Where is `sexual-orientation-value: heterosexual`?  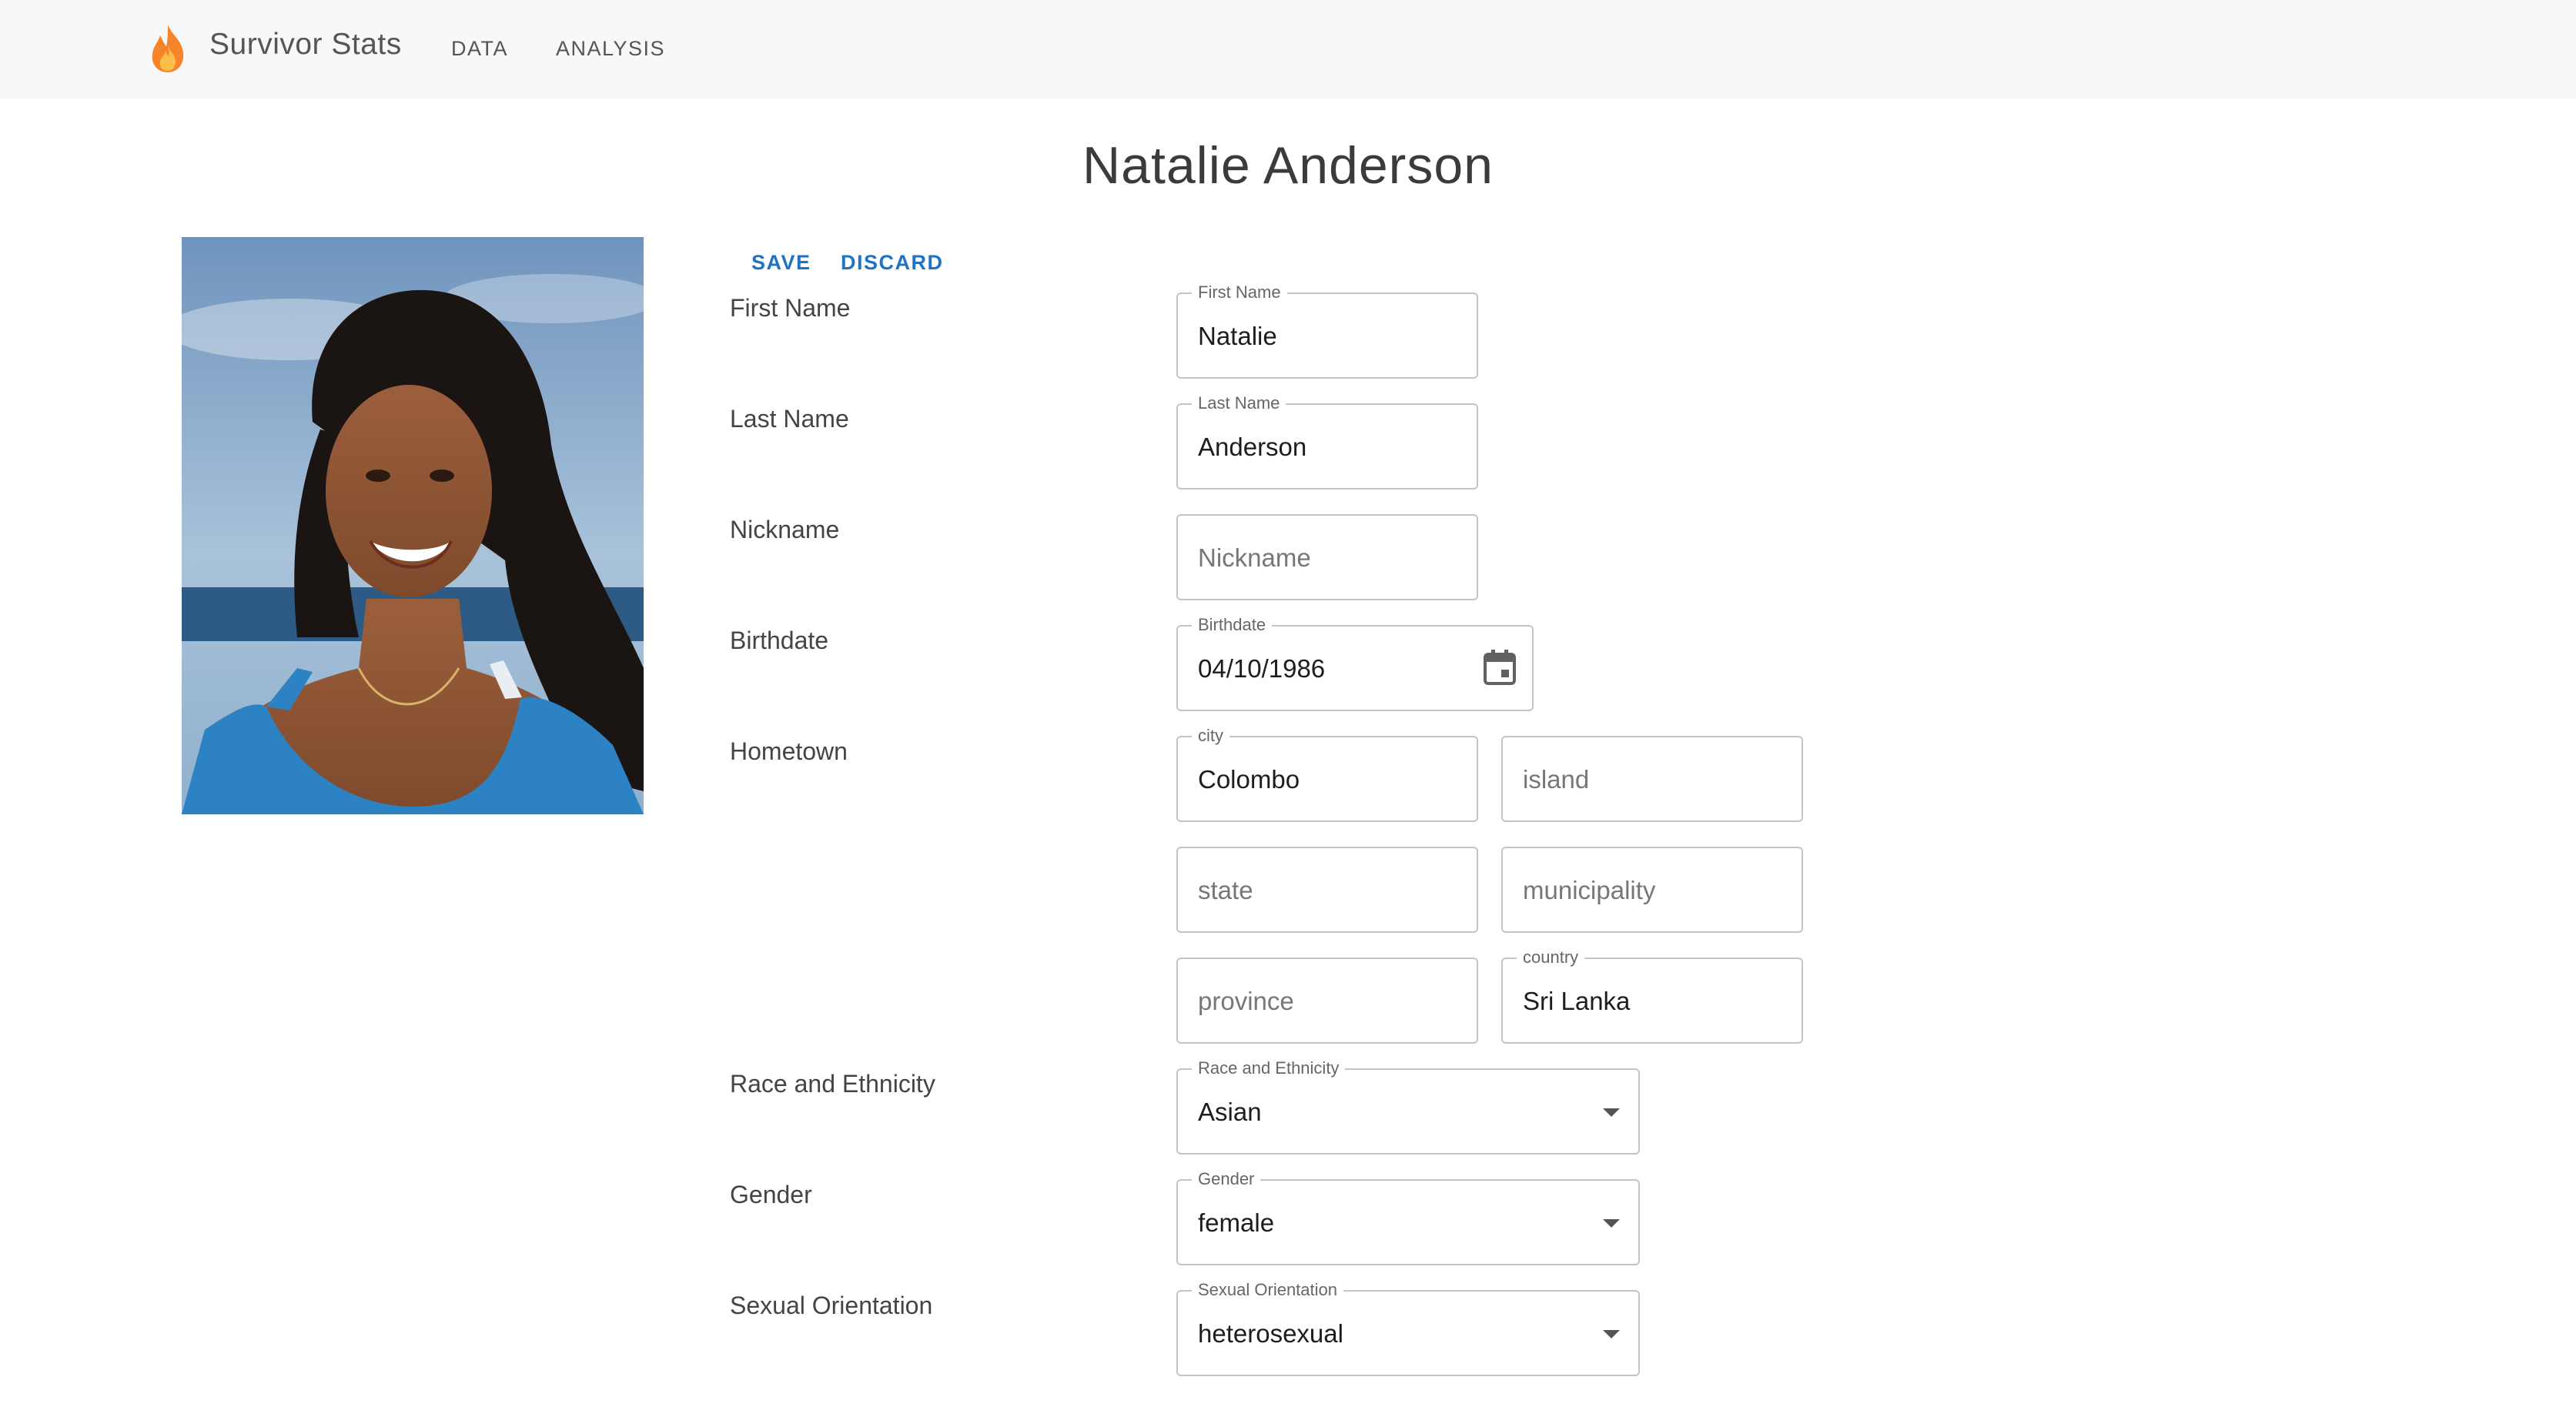
sexual-orientation-value: heterosexual is located at coordinates (1270, 1334).